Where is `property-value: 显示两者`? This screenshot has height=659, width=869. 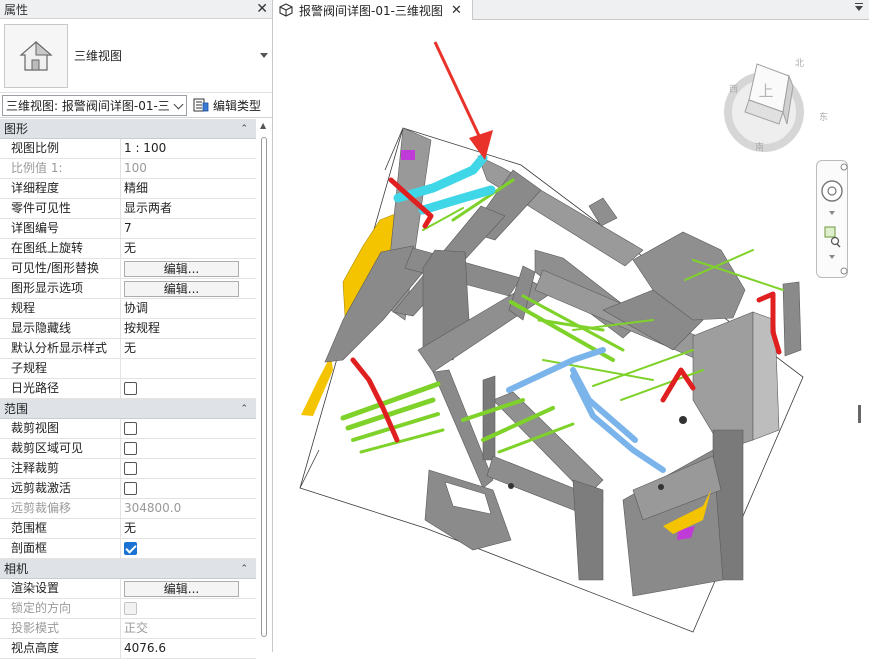 property-value: 显示两者 is located at coordinates (188, 208).